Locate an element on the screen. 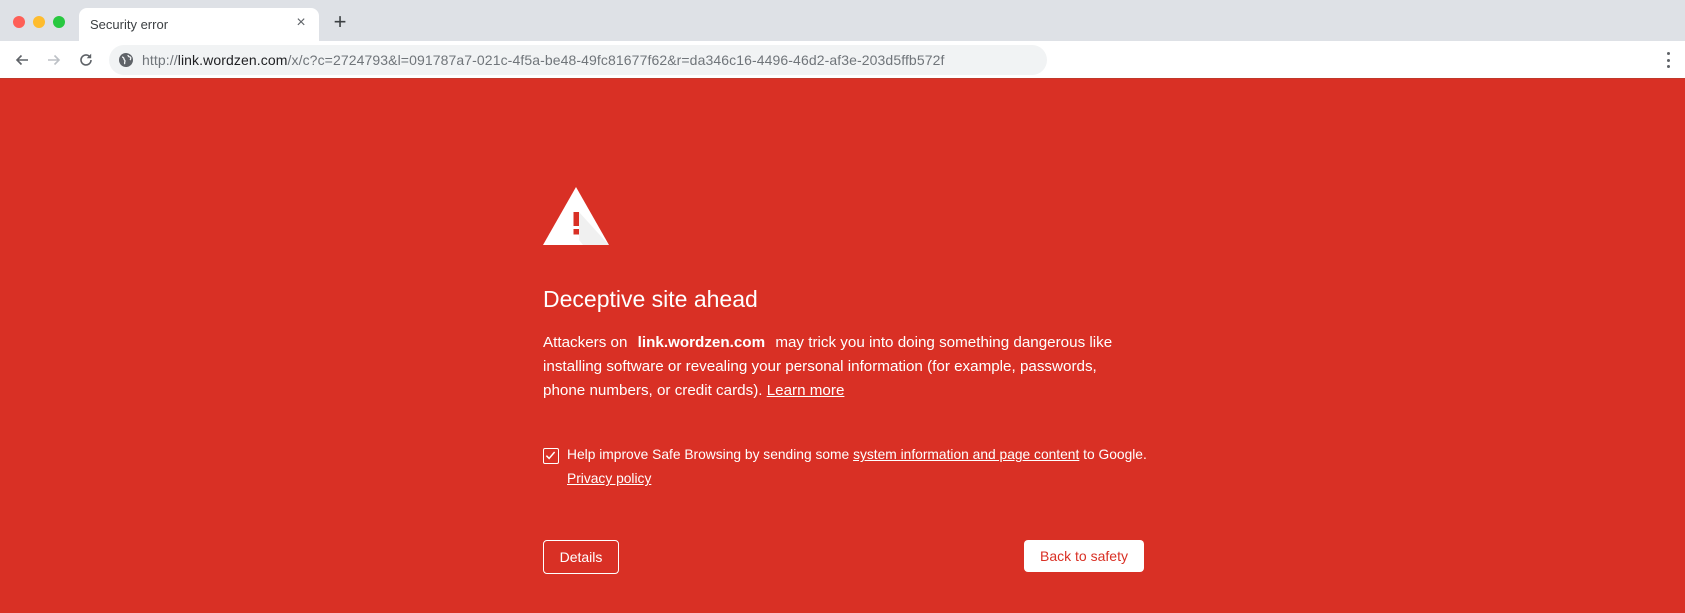 The width and height of the screenshot is (1685, 613). privacy-policy-link: Privacy policy is located at coordinates (609, 478).